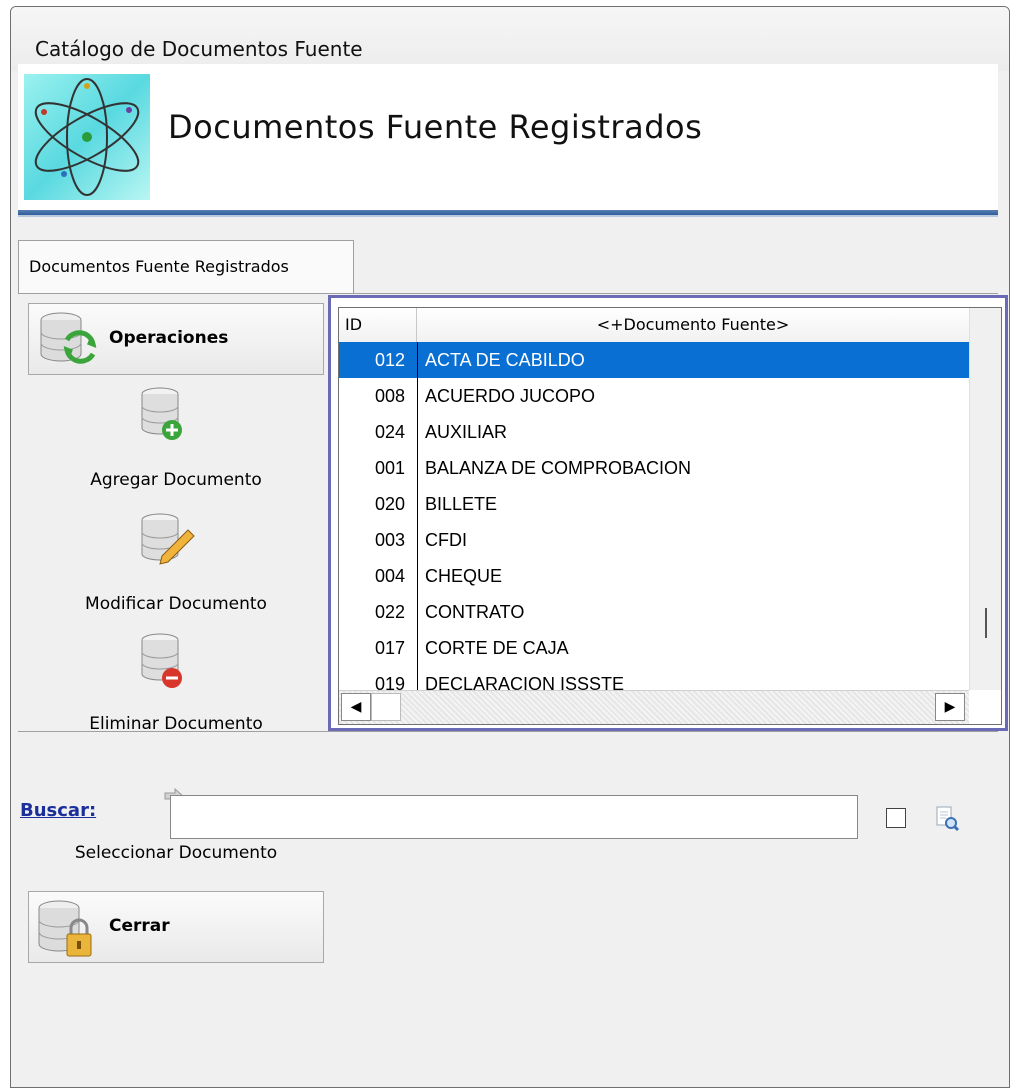  What do you see at coordinates (947, 818) in the screenshot?
I see `find-icon` at bounding box center [947, 818].